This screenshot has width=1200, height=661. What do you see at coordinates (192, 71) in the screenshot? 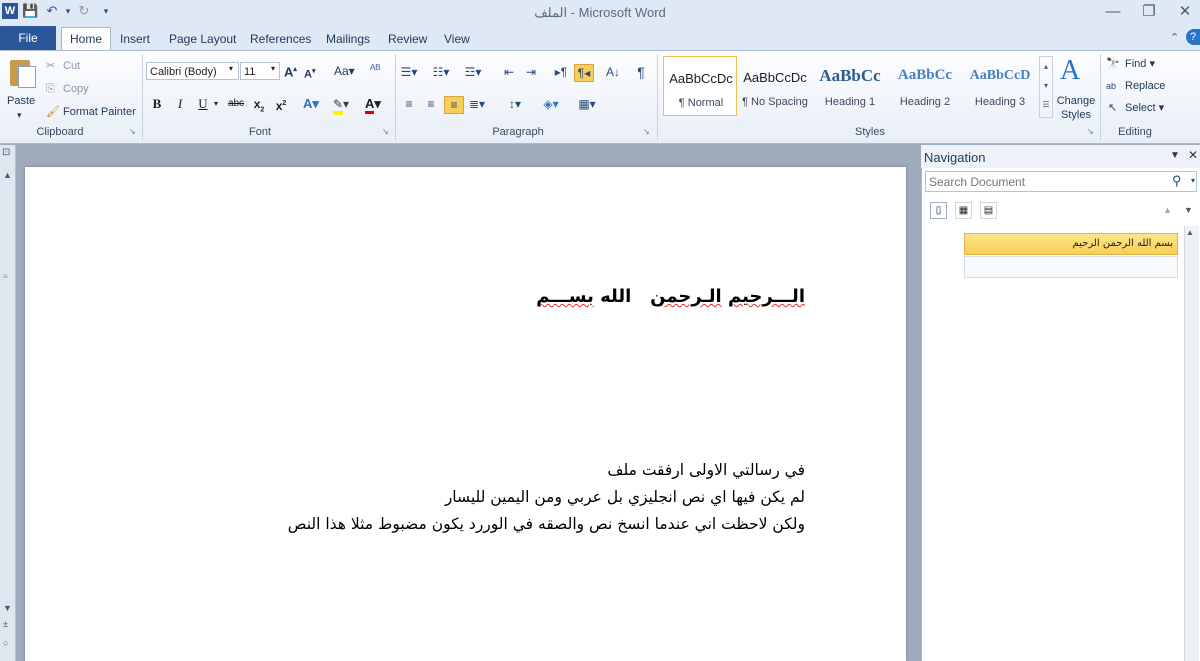
I see `font-name-combo: Calibri (Body)` at bounding box center [192, 71].